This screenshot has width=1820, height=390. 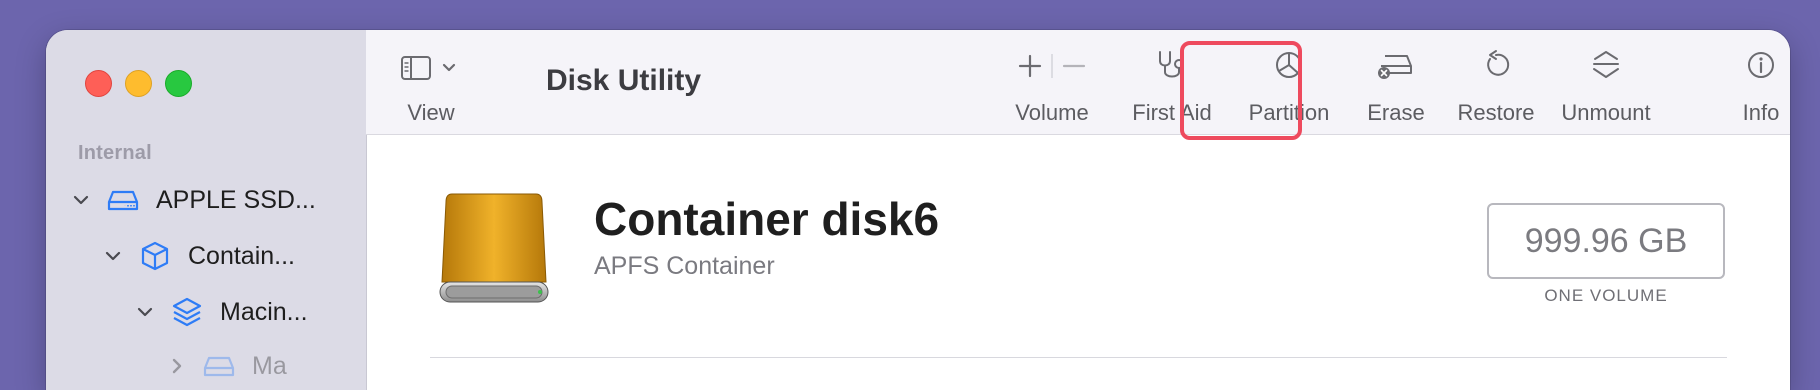 What do you see at coordinates (1606, 82) in the screenshot?
I see `unmount-button: Unmount` at bounding box center [1606, 82].